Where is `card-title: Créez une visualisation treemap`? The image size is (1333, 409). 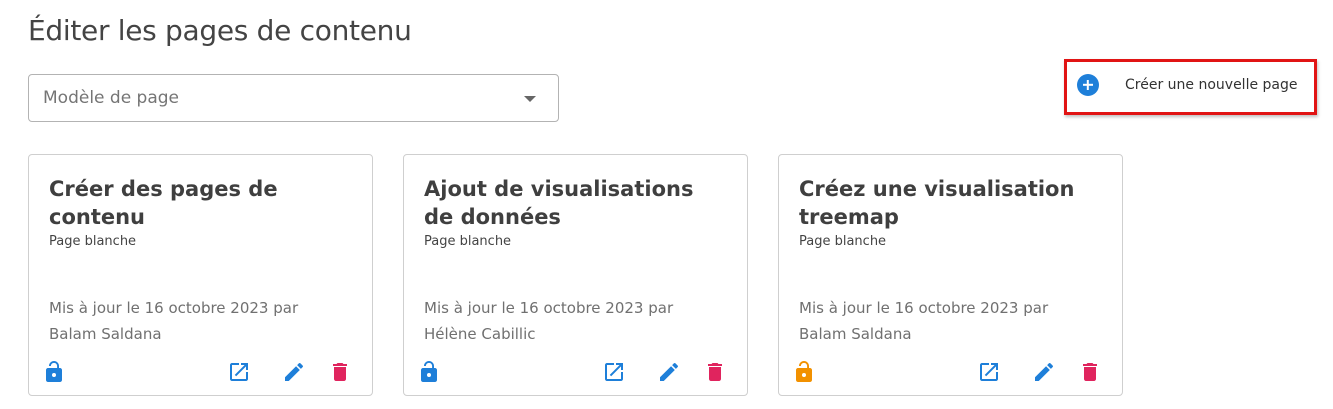 card-title: Créez une visualisation treemap is located at coordinates (949, 203).